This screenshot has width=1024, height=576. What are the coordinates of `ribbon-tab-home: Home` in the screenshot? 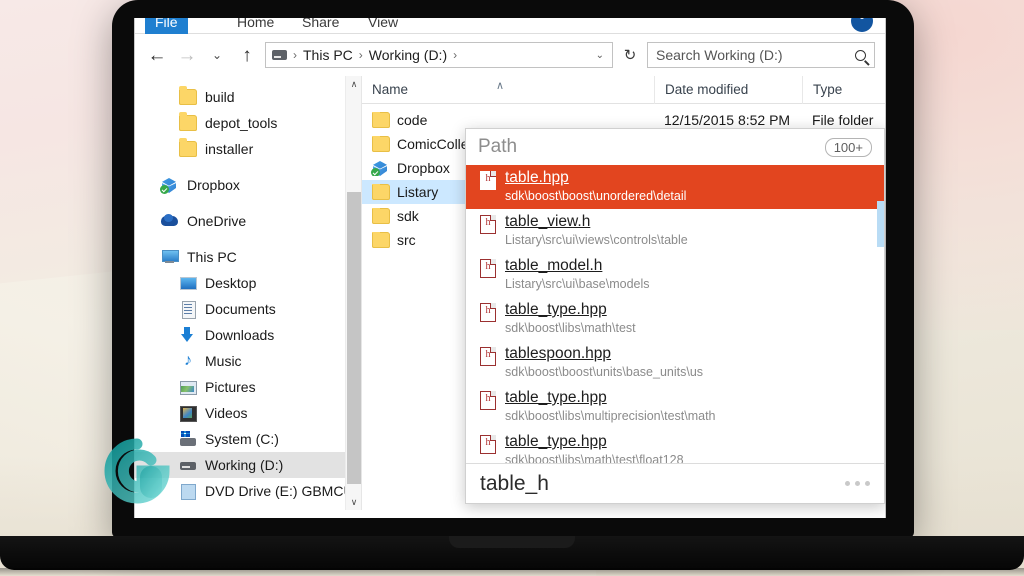 It's located at (255, 26).